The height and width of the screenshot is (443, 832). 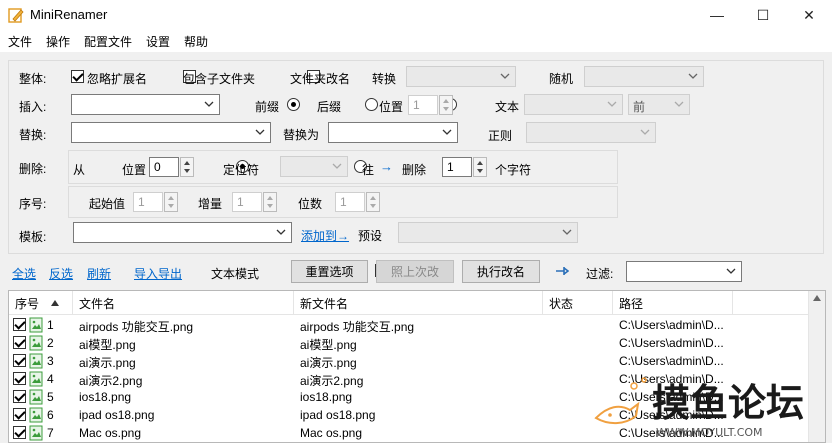 What do you see at coordinates (488, 232) in the screenshot?
I see `preset-select` at bounding box center [488, 232].